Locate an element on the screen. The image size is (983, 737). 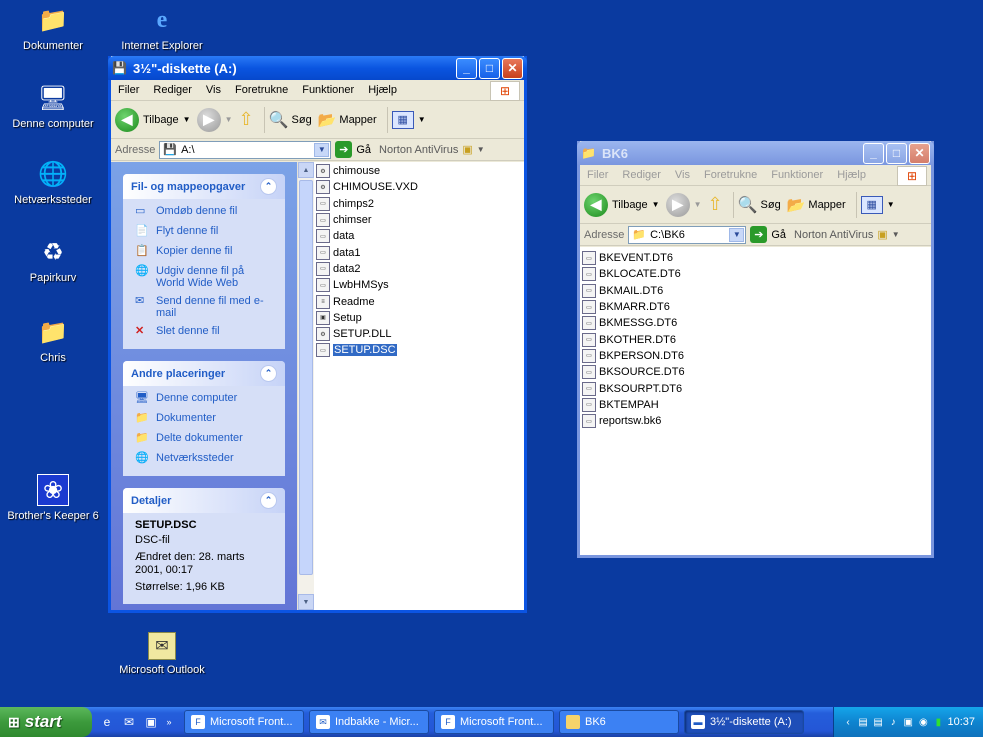
file-item: ▭ BKSOURCE.DT6 is located at coordinates (755, 372).